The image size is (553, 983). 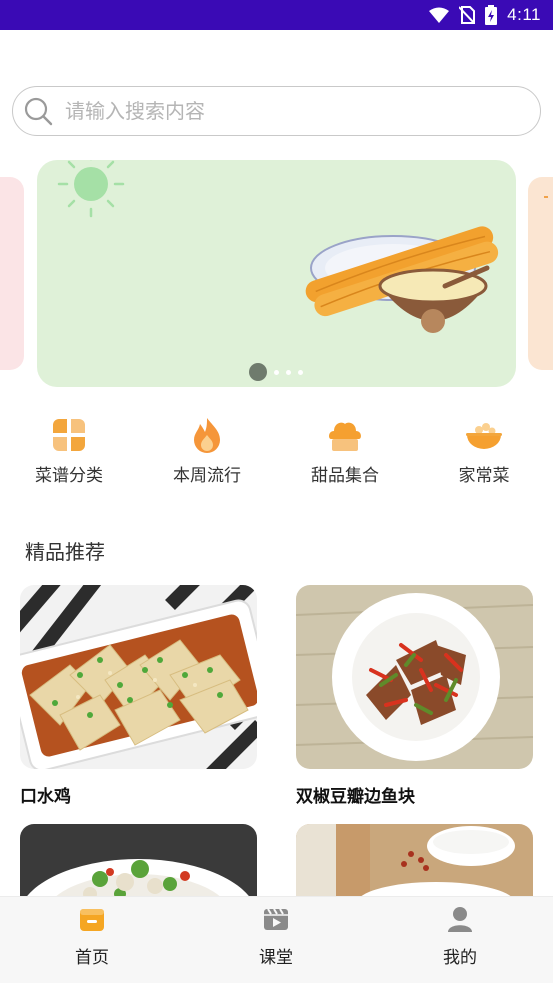 I want to click on section-title: 精品推荐, so click(x=65, y=552).